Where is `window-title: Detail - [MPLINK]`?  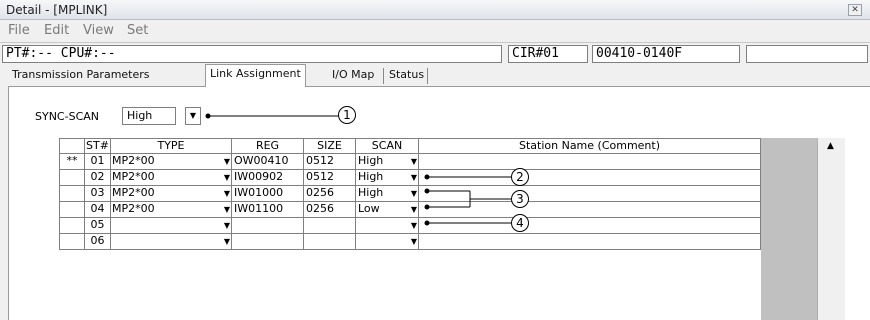
window-title: Detail - [MPLINK] is located at coordinates (57, 10).